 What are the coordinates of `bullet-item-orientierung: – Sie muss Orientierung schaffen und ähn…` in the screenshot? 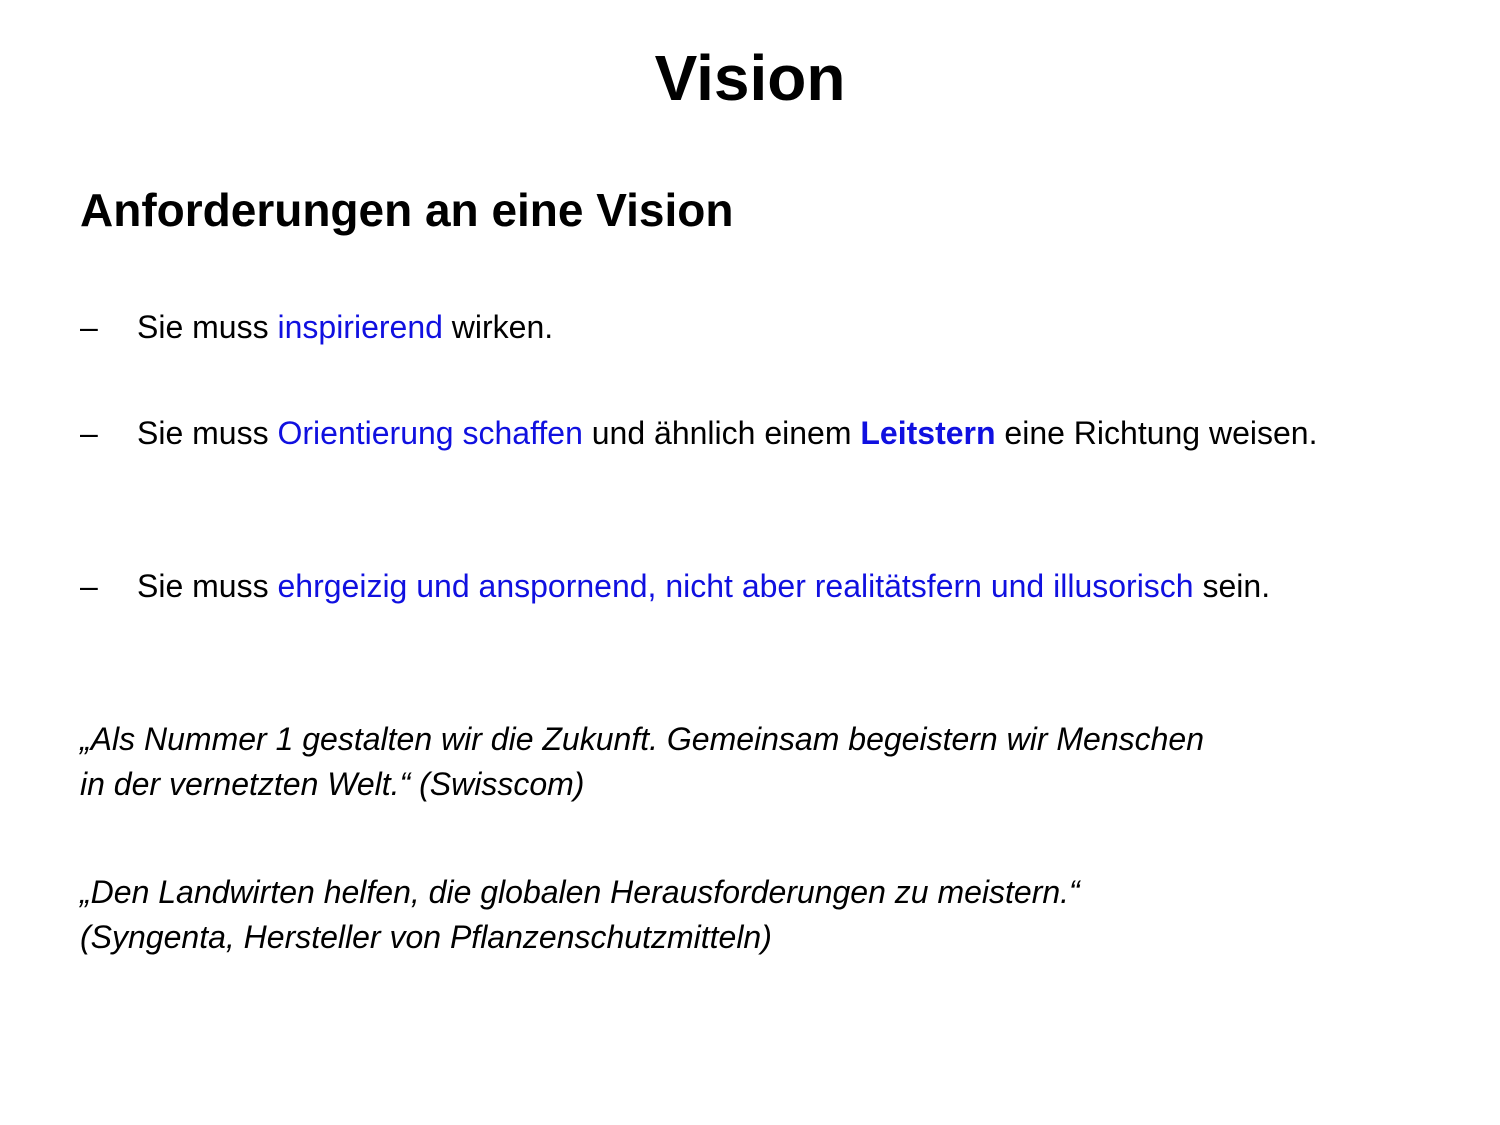 It's located at (750, 433).